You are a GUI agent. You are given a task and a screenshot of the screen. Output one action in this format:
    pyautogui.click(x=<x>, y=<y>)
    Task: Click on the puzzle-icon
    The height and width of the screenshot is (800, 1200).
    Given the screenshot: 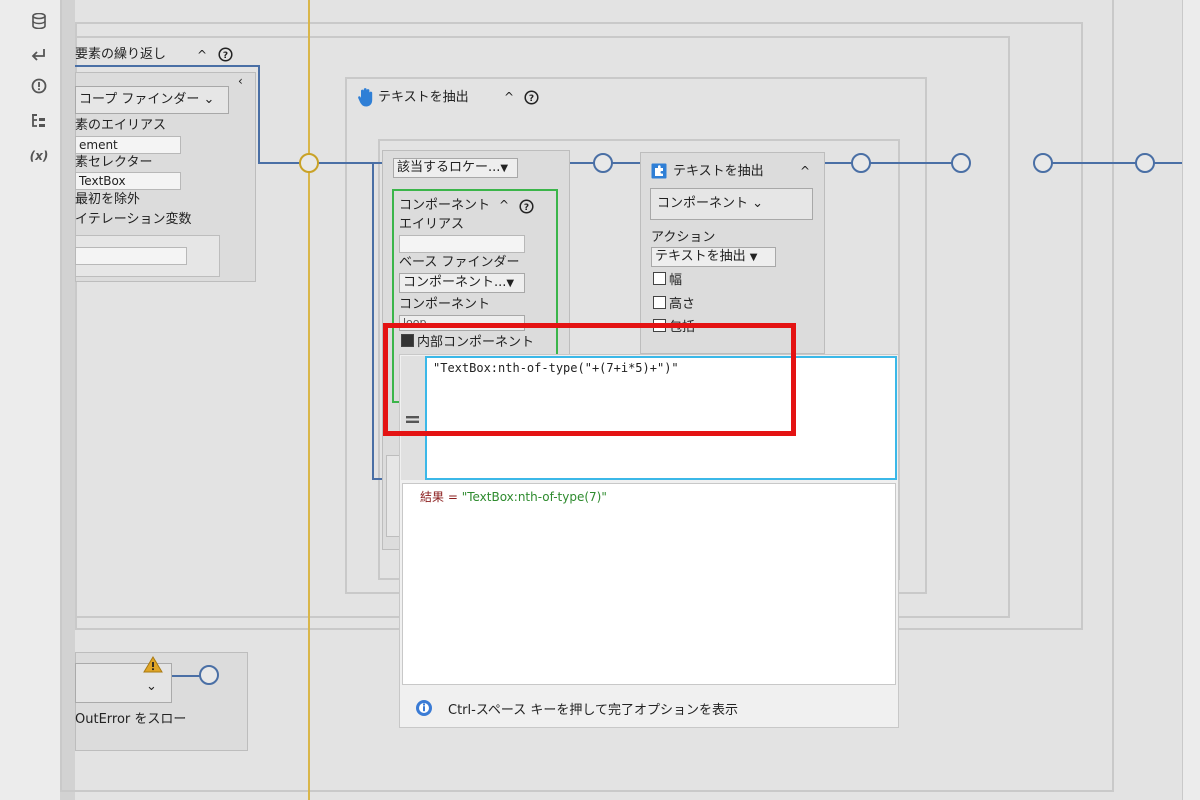 What is the action you would take?
    pyautogui.click(x=659, y=173)
    